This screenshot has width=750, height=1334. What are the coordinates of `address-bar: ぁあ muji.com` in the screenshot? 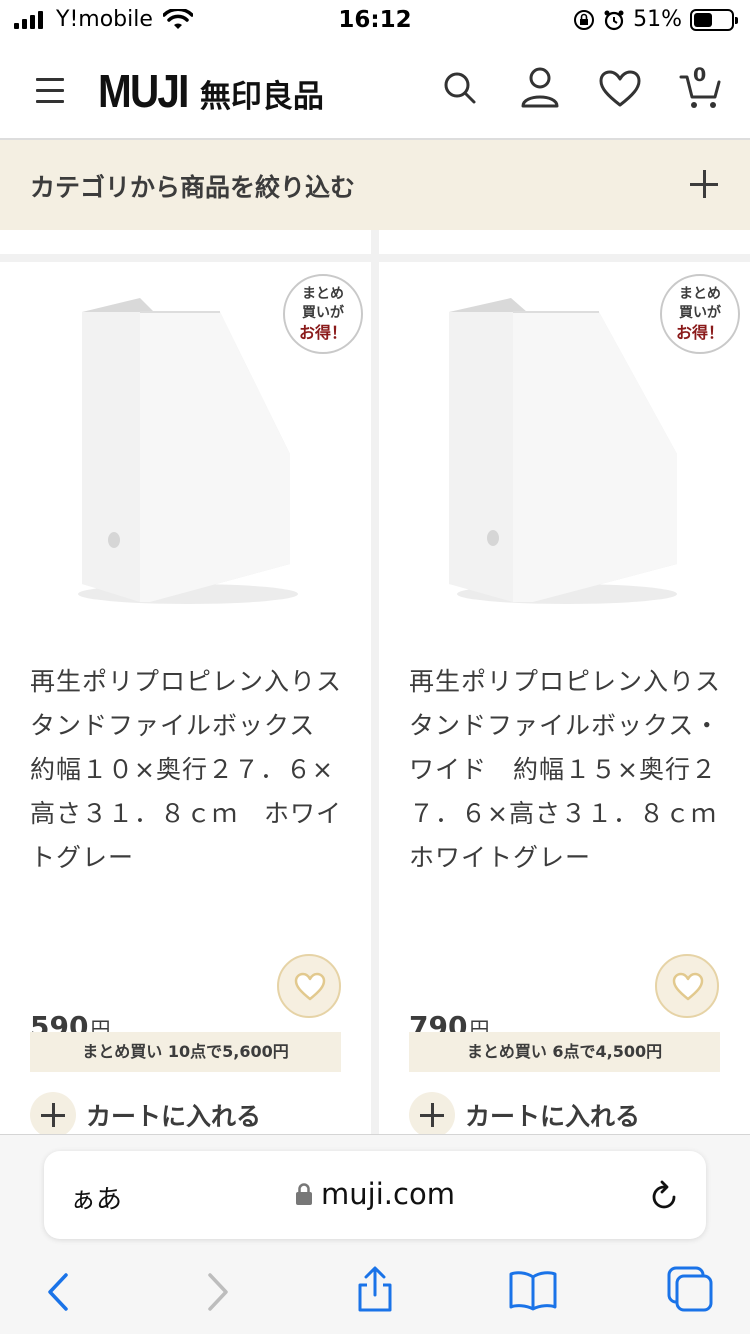 It's located at (375, 1195).